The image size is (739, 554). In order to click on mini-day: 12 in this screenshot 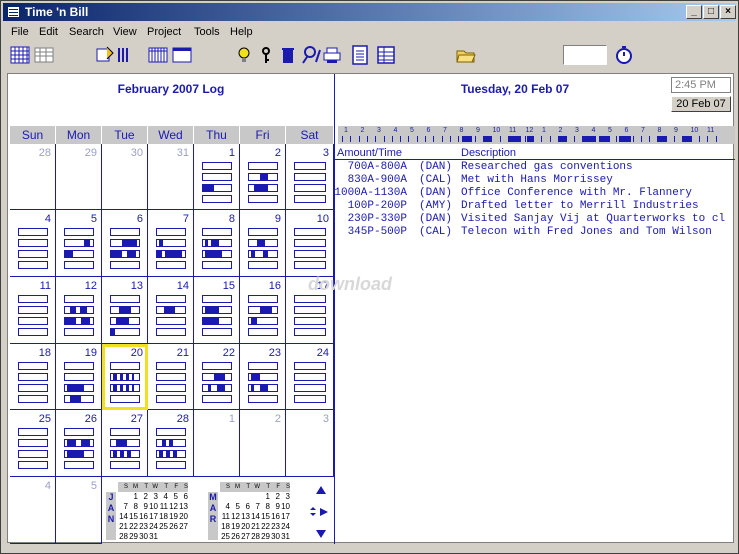, I will do `click(173, 507)`.